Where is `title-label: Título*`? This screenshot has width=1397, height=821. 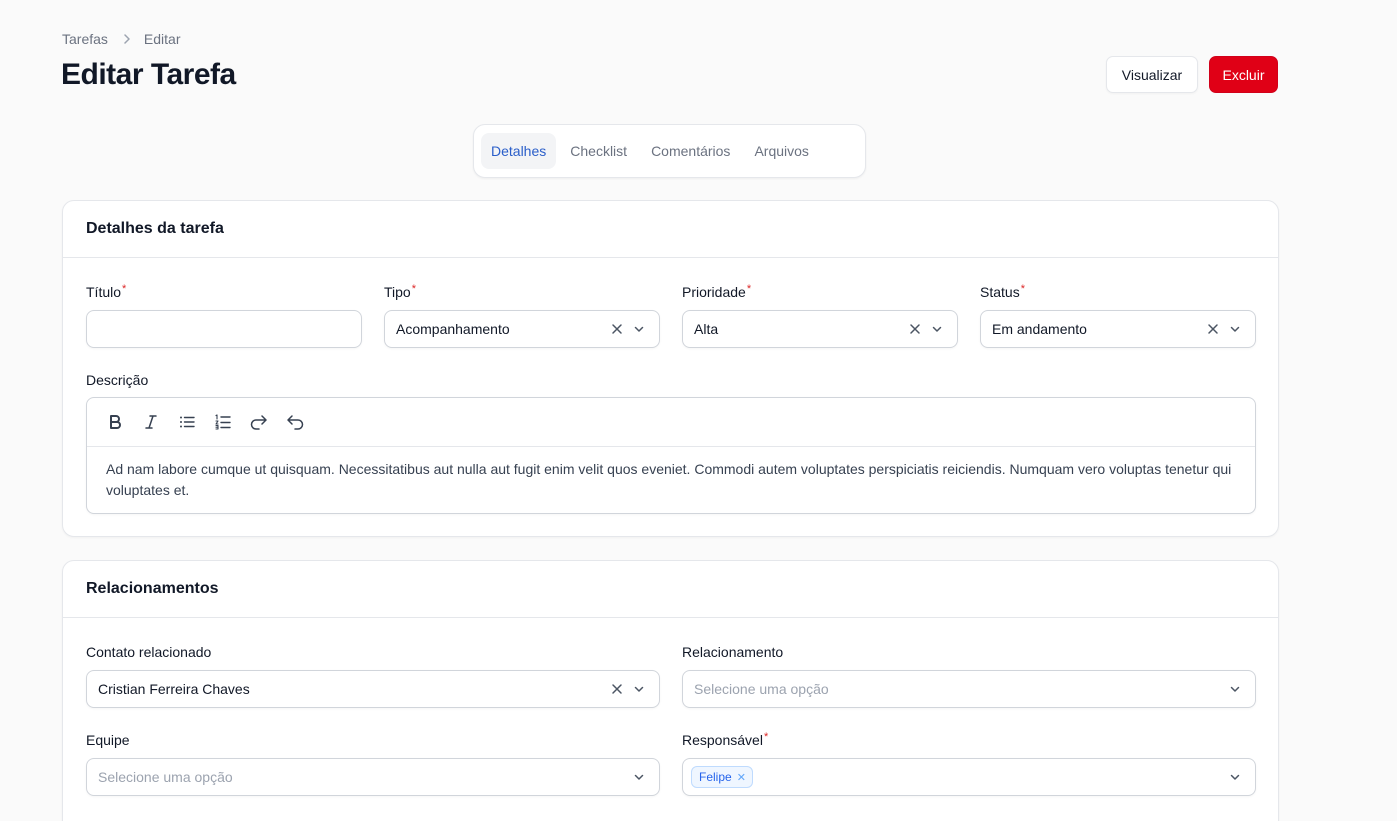
title-label: Título* is located at coordinates (106, 292).